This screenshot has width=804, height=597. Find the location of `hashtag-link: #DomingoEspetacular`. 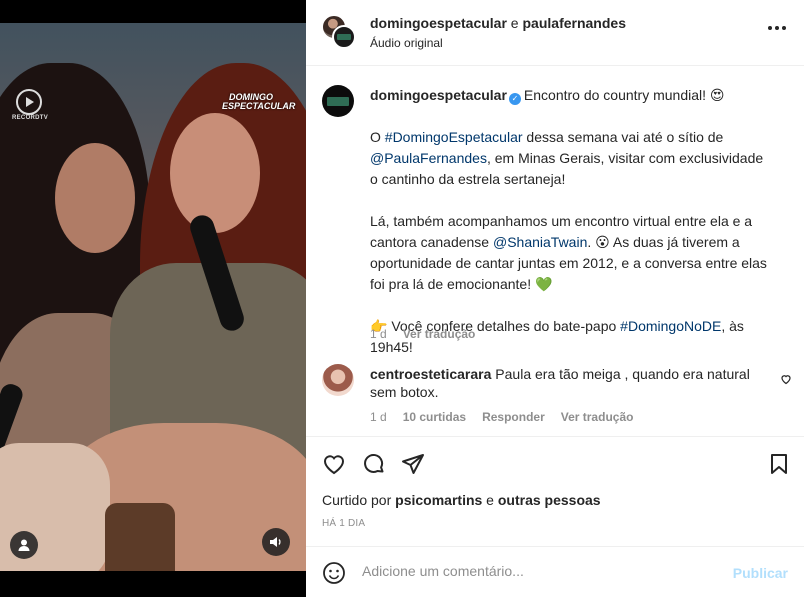

hashtag-link: #DomingoEspetacular is located at coordinates (454, 137).